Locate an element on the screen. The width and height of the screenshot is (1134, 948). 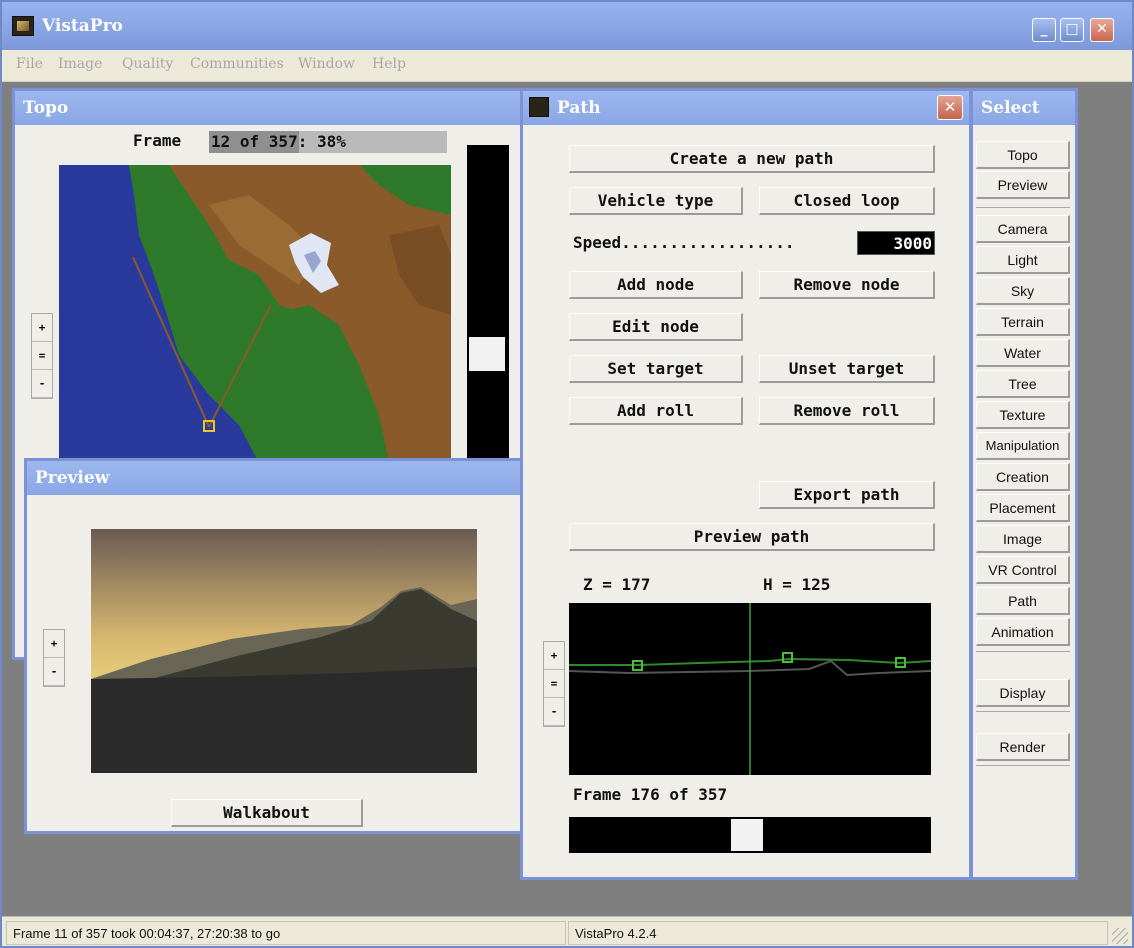
topo-scrollbar-thumb is located at coordinates (487, 354).